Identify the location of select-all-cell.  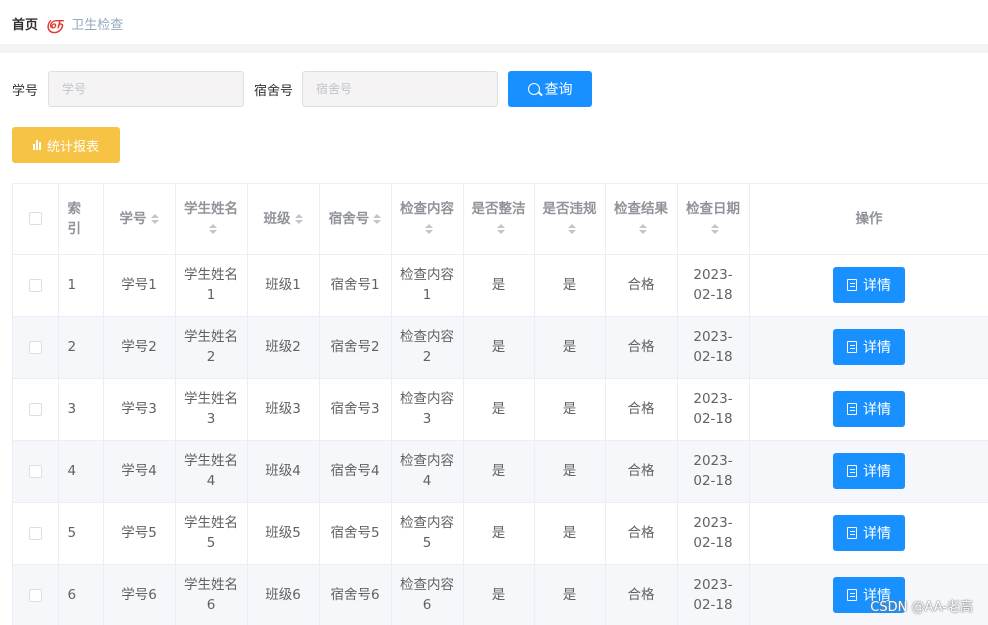
(36, 219).